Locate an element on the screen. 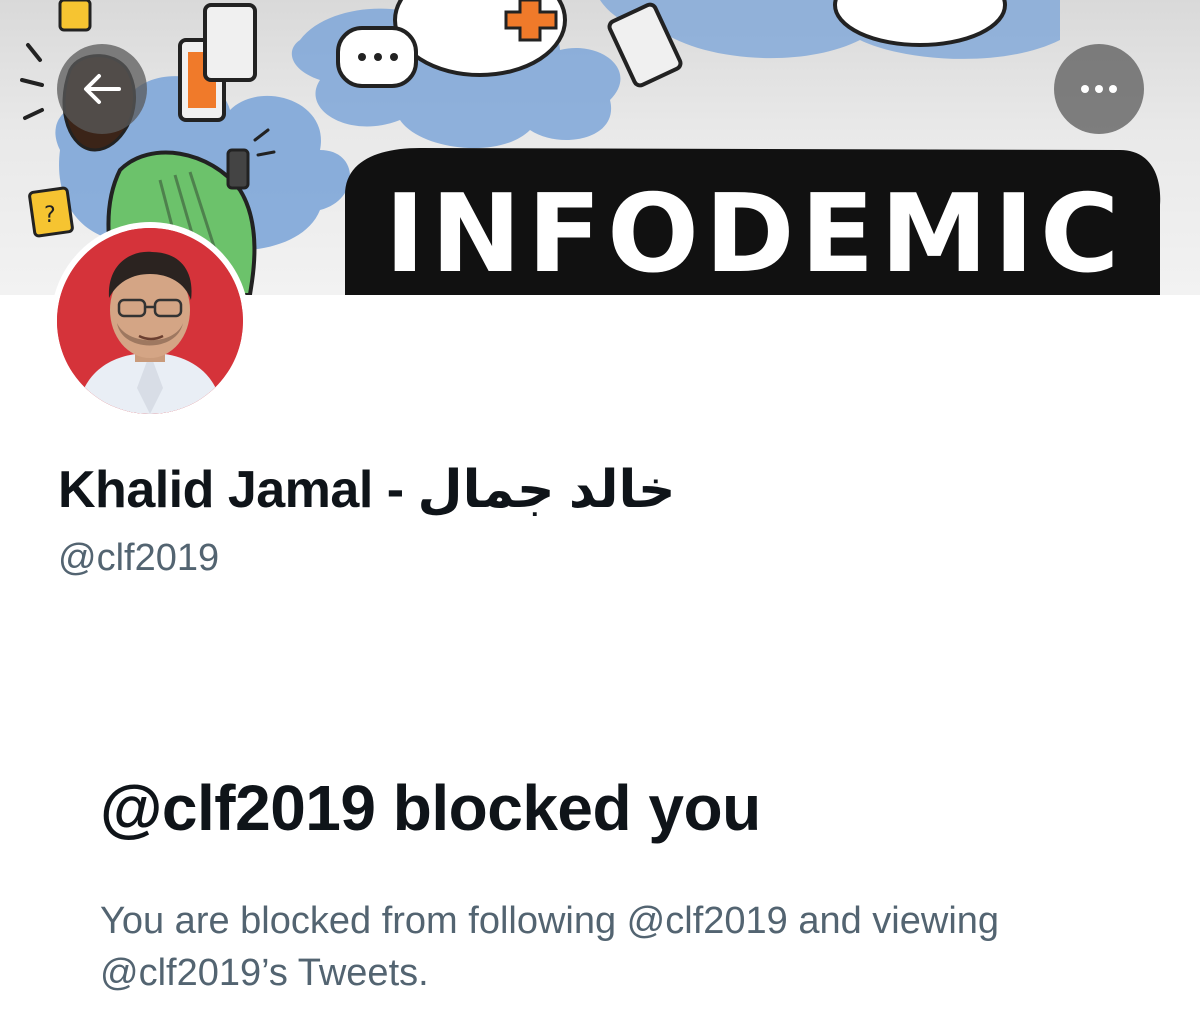  avatar is located at coordinates (150, 321).